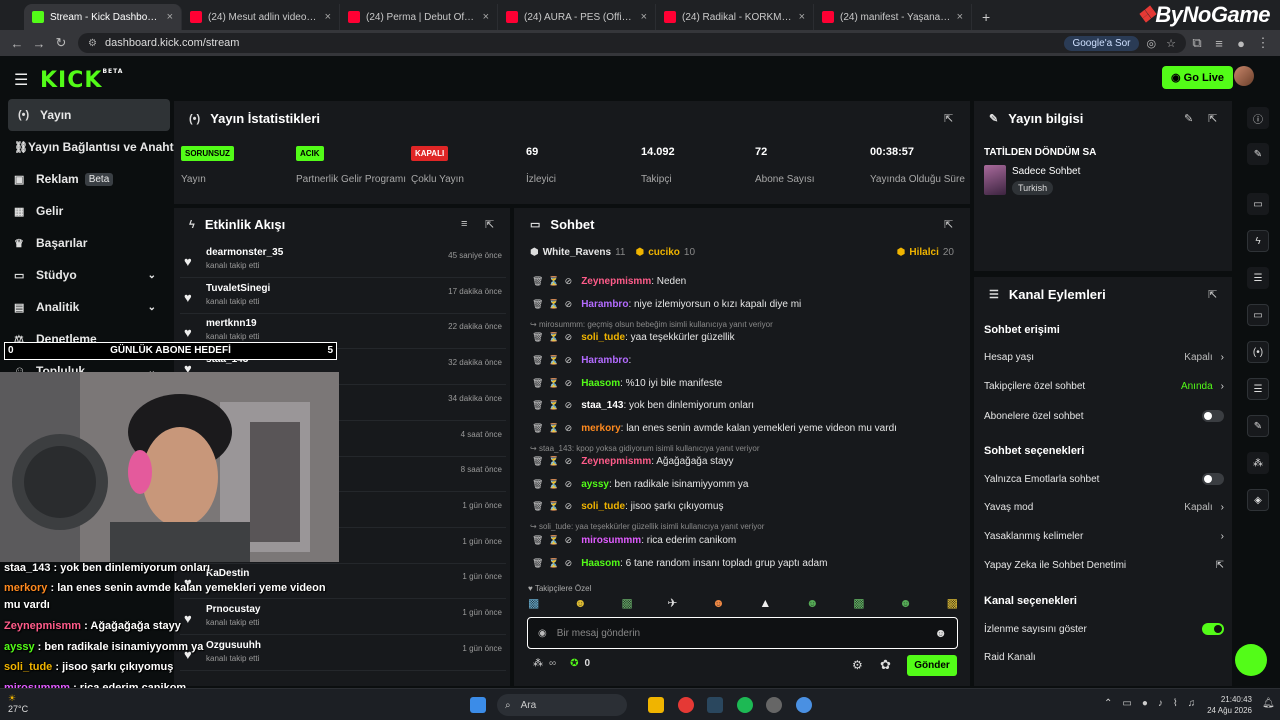 The height and width of the screenshot is (720, 1280). What do you see at coordinates (1258, 315) in the screenshot?
I see `chat-bubble-icon: ▭` at bounding box center [1258, 315].